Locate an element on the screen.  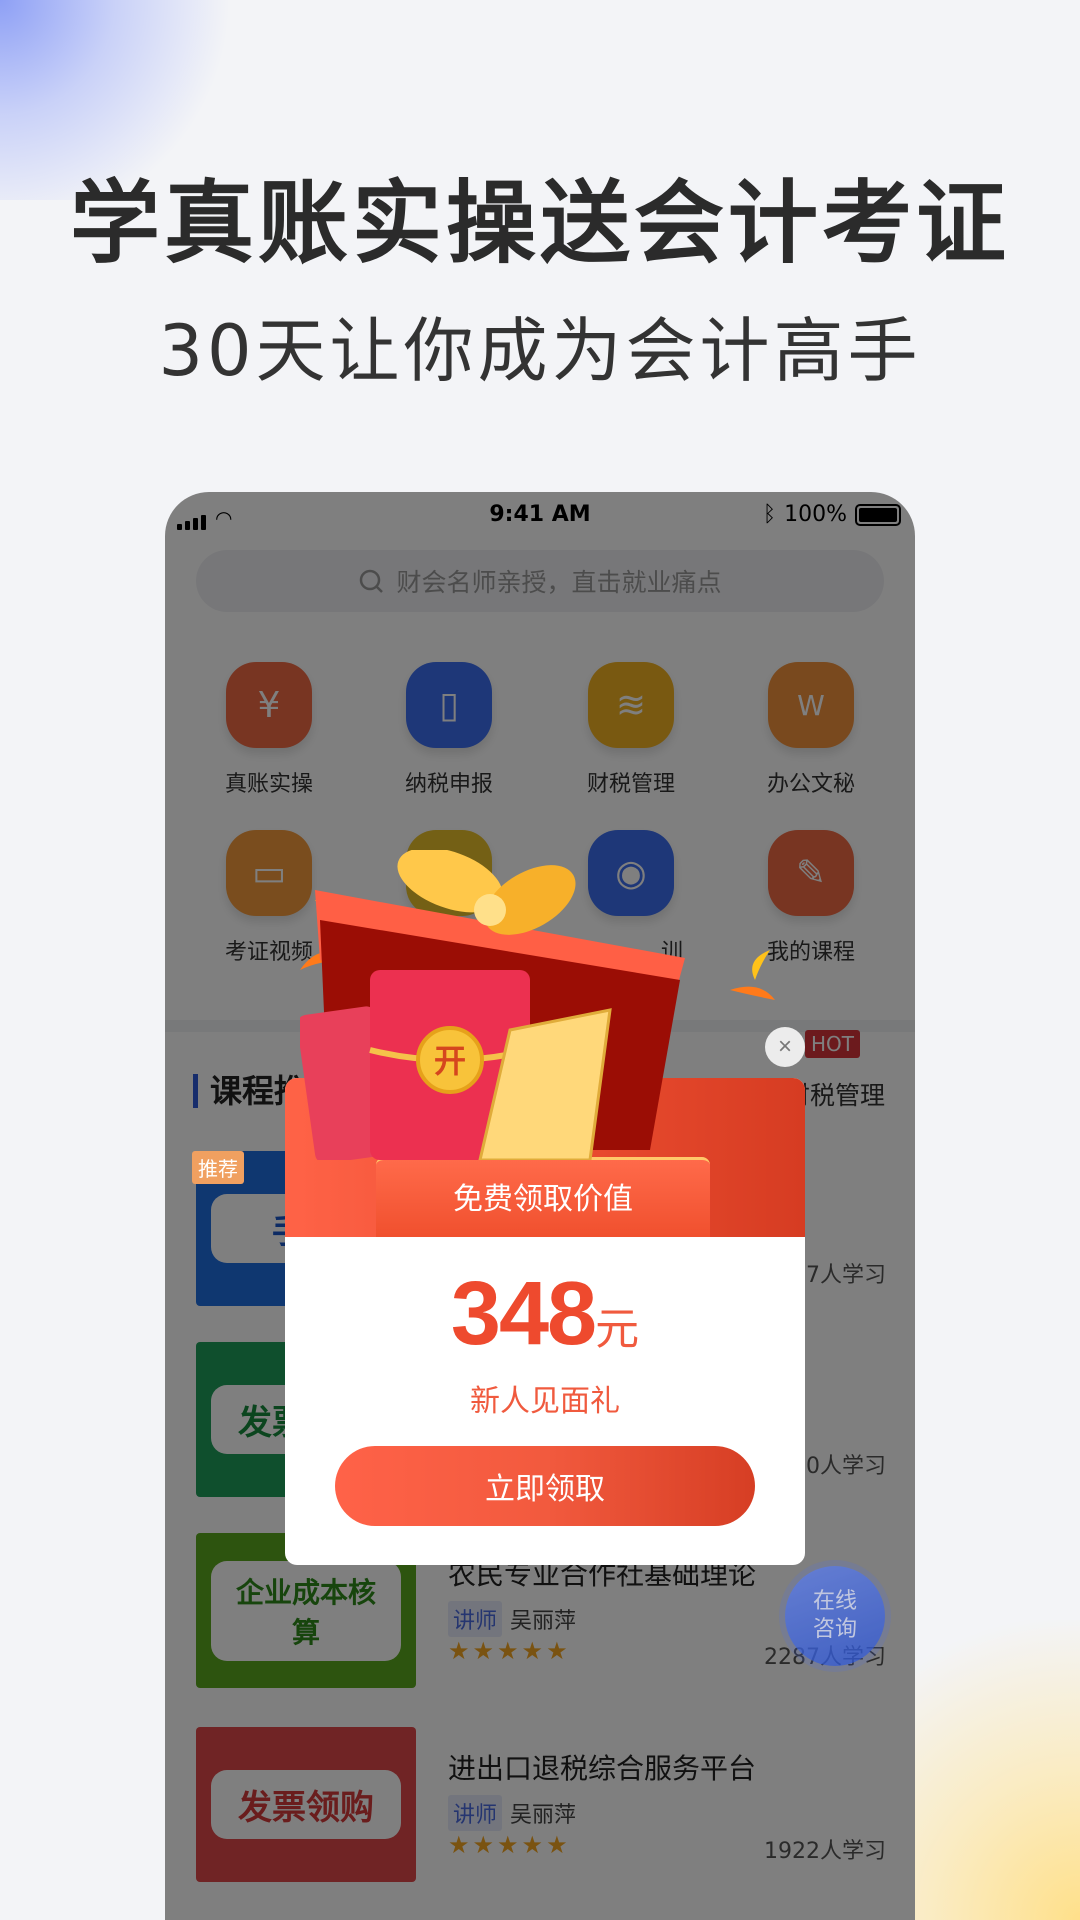
claim-button: 立即领取 is located at coordinates (545, 1486).